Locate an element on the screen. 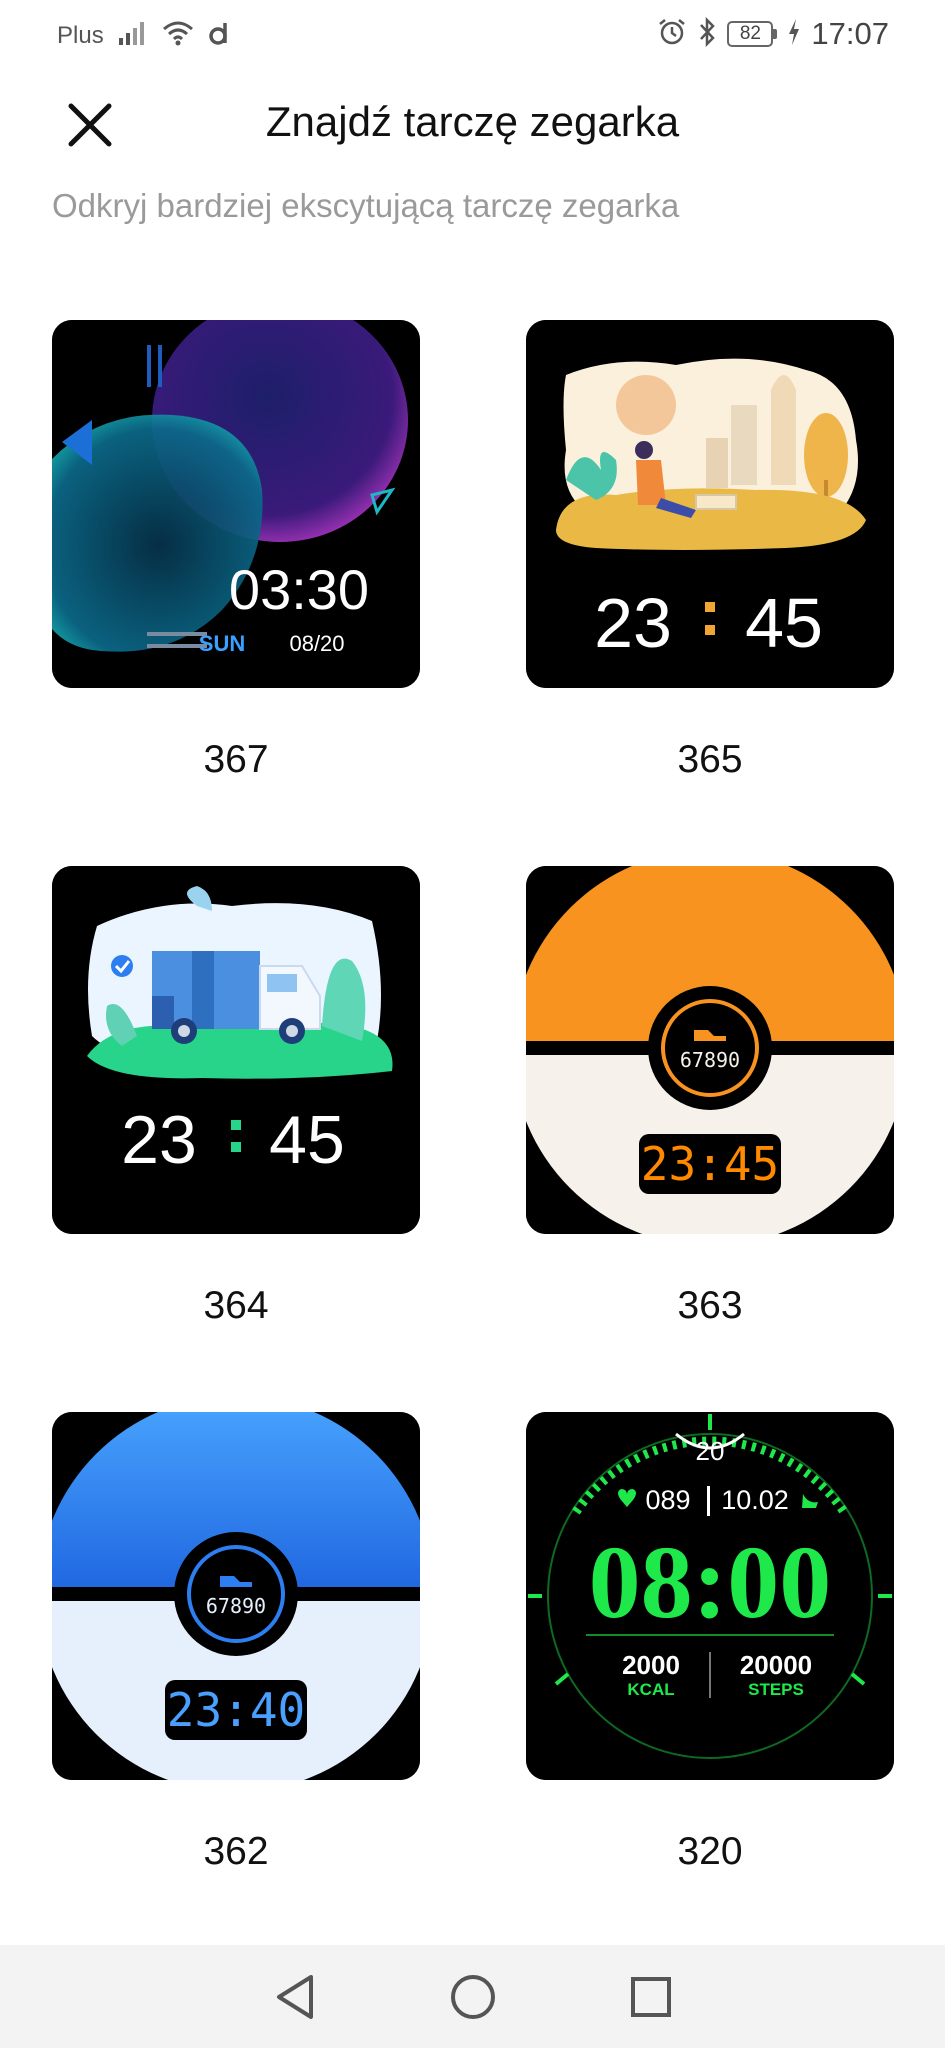 This screenshot has width=945, height=2048. face-time: 23:40 is located at coordinates (236, 1710).